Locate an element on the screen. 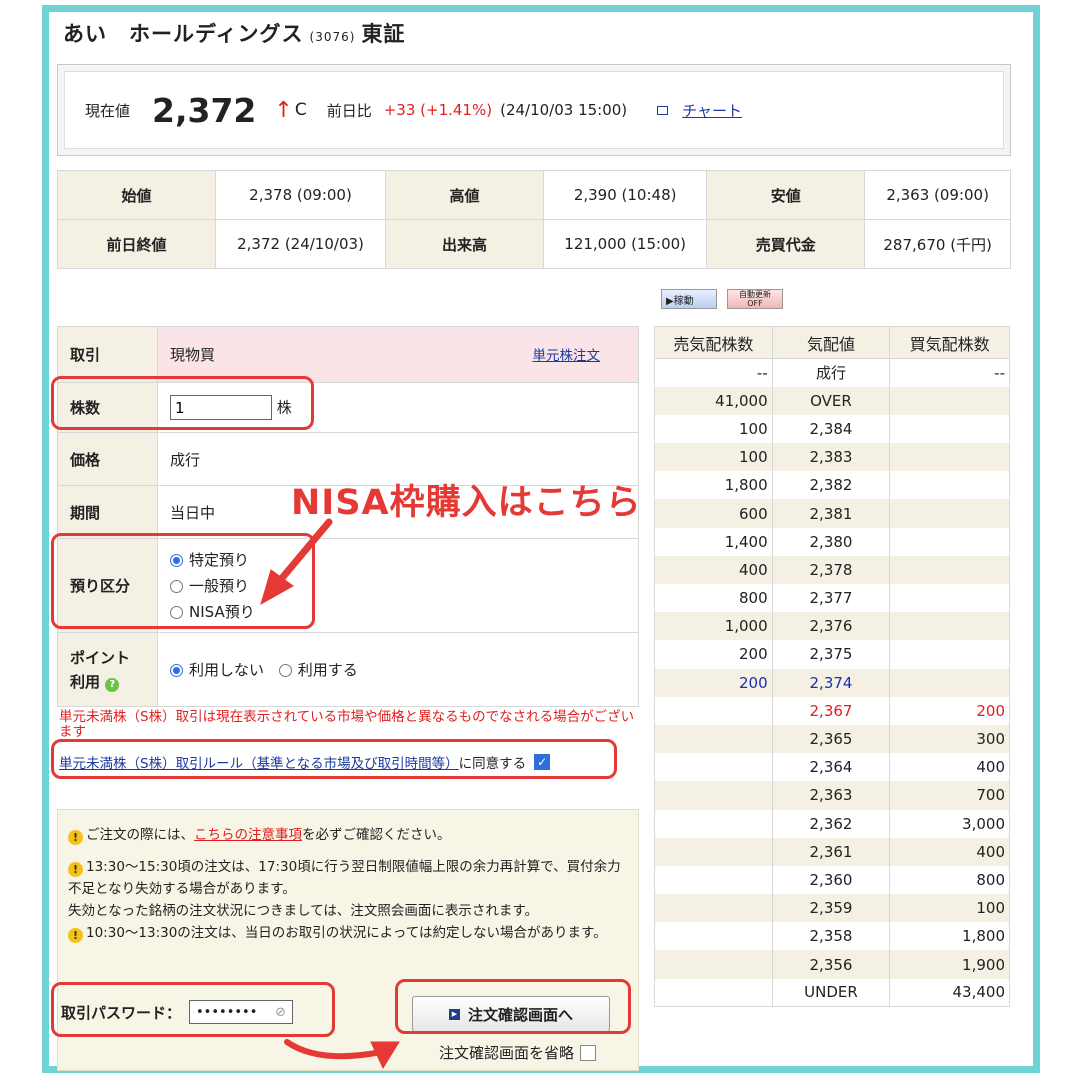 The image size is (1080, 1080). order-book-row: 2,362 3,000 is located at coordinates (832, 823).